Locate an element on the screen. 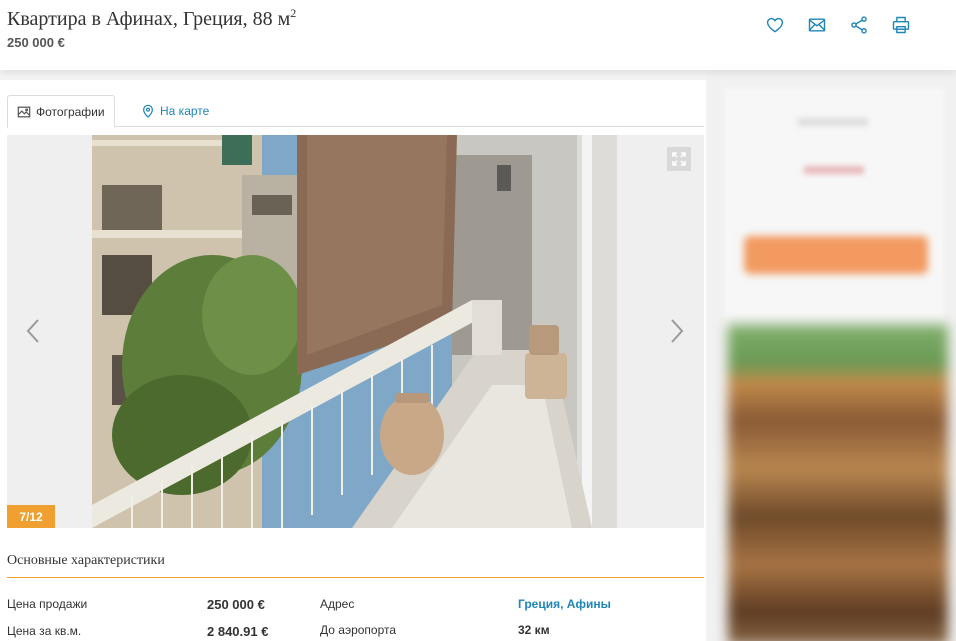 Image resolution: width=956 pixels, height=641 pixels. fullscreen-button is located at coordinates (679, 159).